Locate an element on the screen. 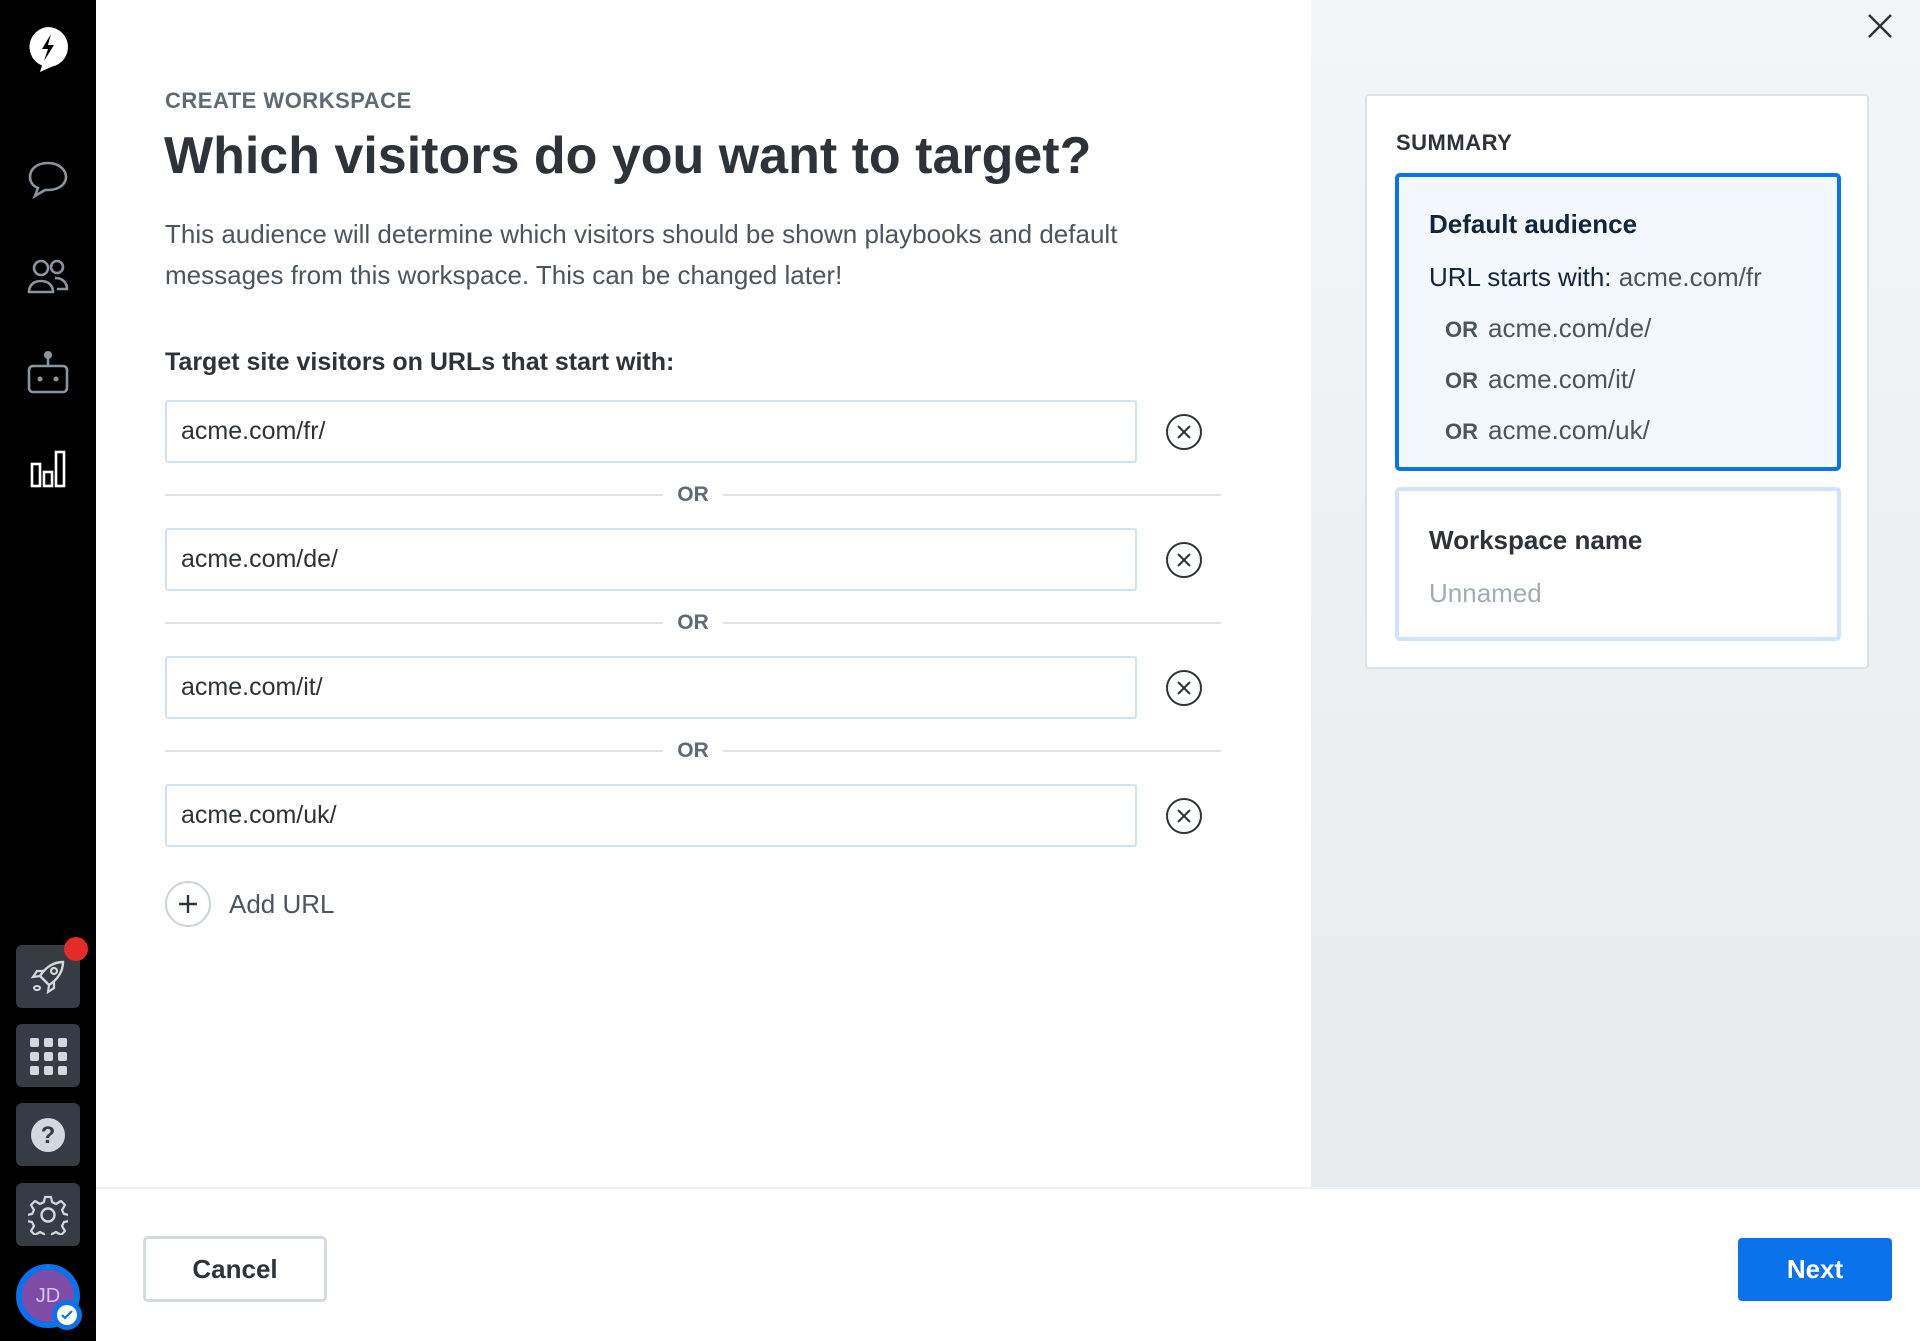 The image size is (1920, 1341). apps-grid-icon is located at coordinates (48, 1056).